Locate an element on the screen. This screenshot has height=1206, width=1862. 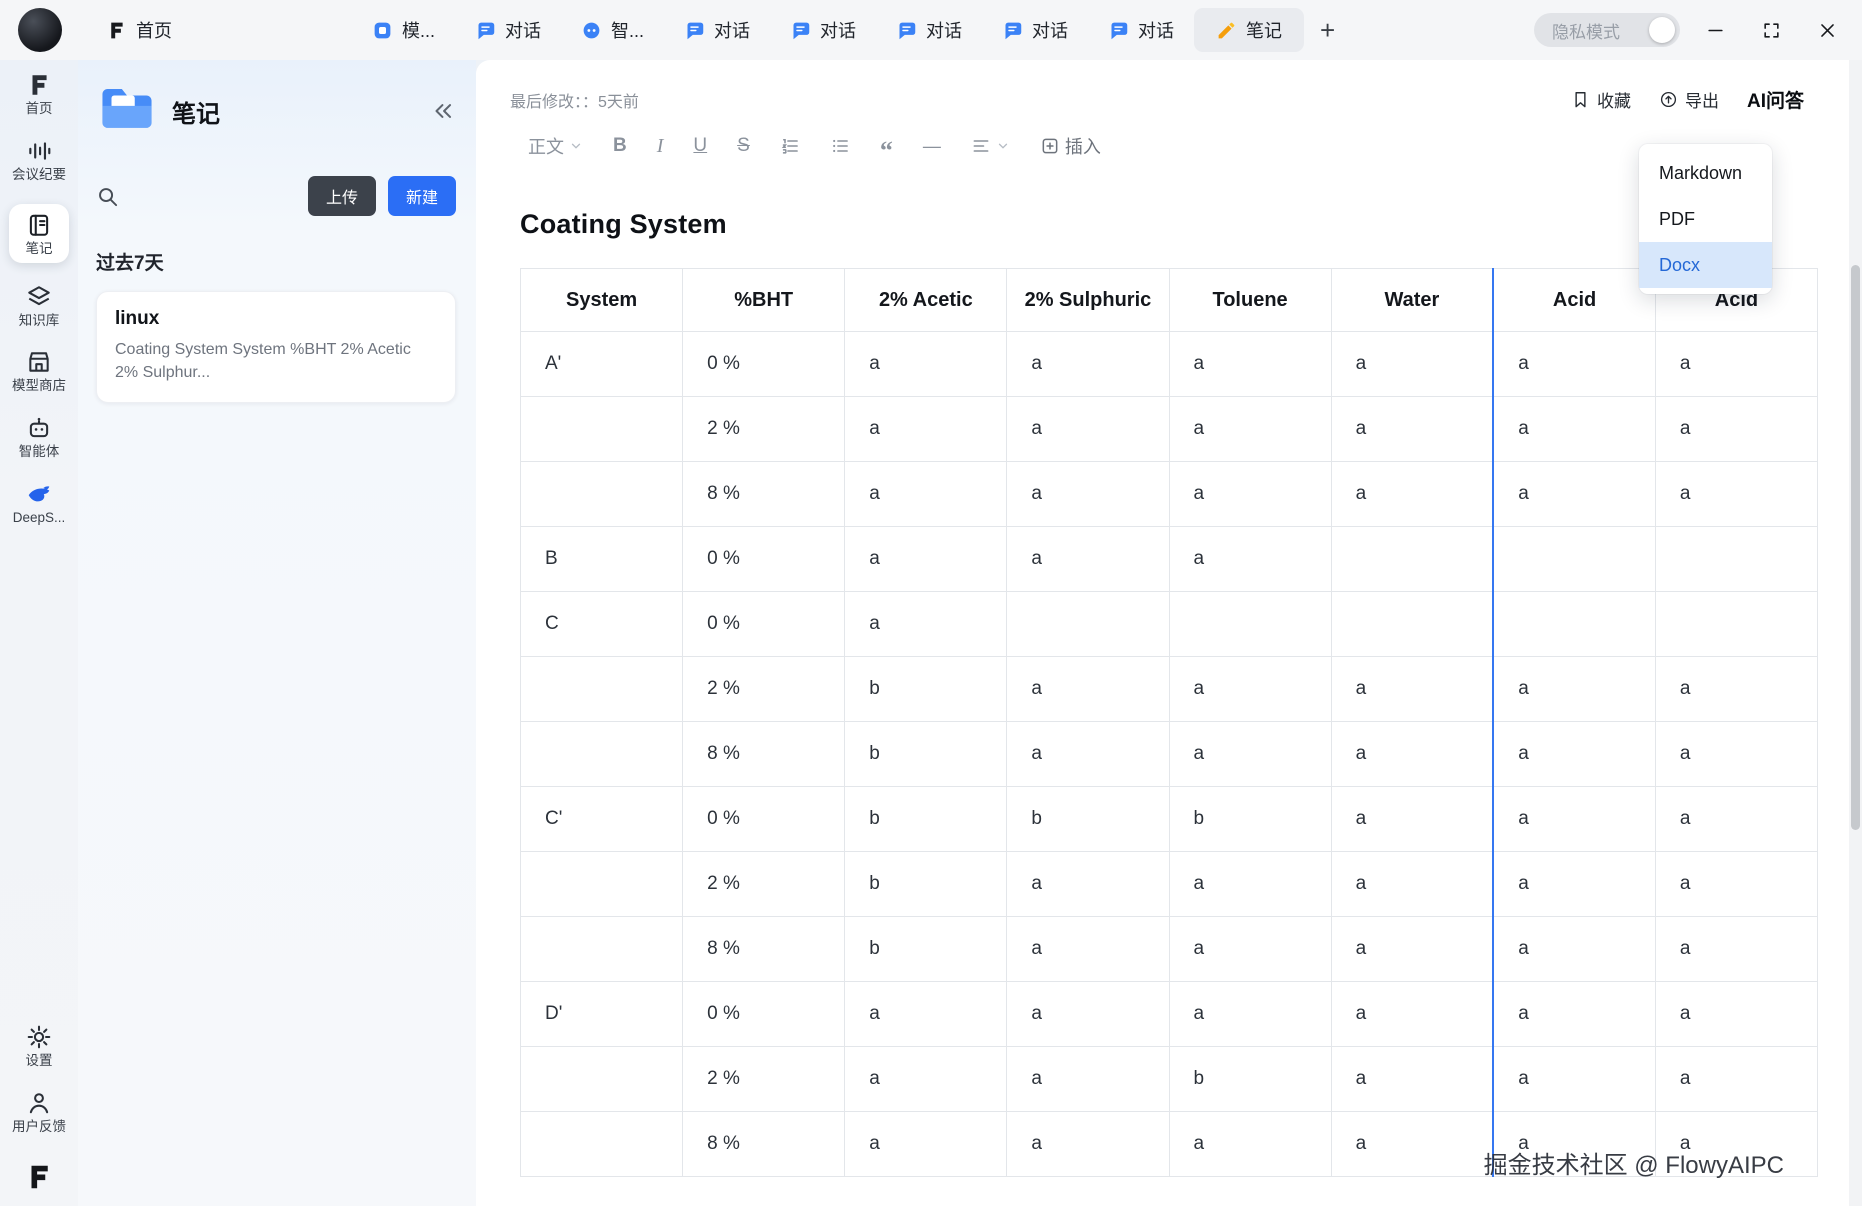
table-cell: B is located at coordinates (601, 559).